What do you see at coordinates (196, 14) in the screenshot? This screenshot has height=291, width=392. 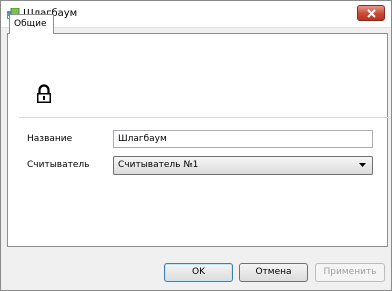 I see `title-bar: Шлагбаум` at bounding box center [196, 14].